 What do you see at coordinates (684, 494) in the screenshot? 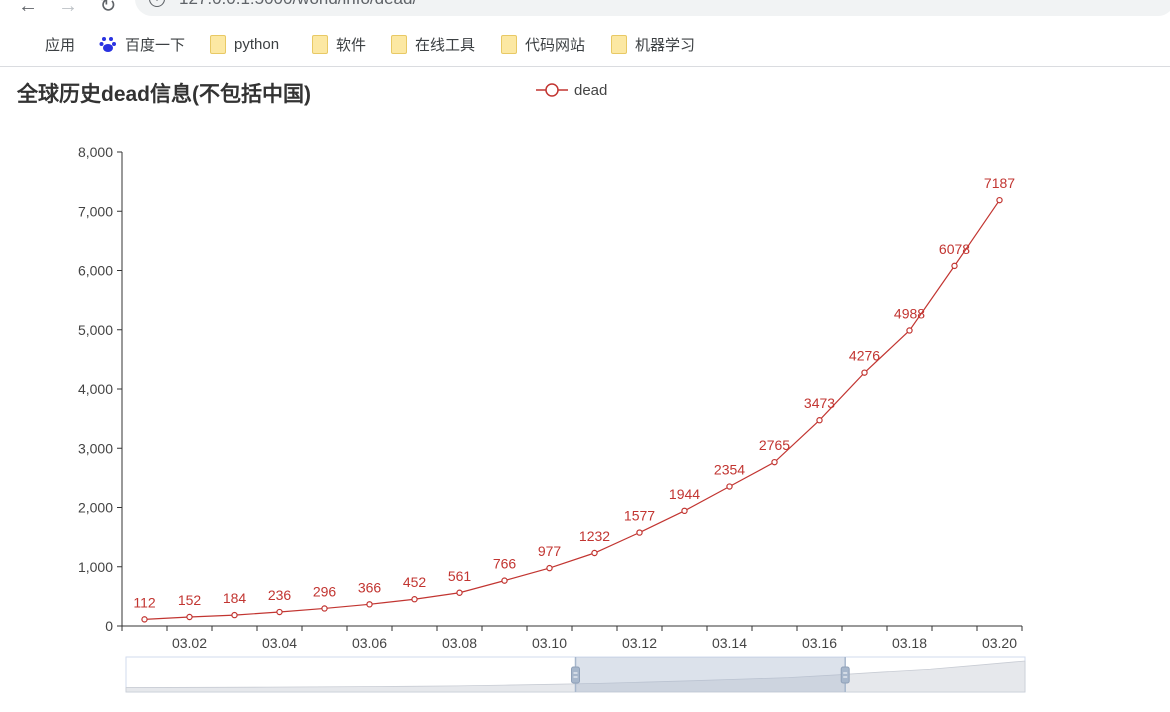
I see `data-label: 1944` at bounding box center [684, 494].